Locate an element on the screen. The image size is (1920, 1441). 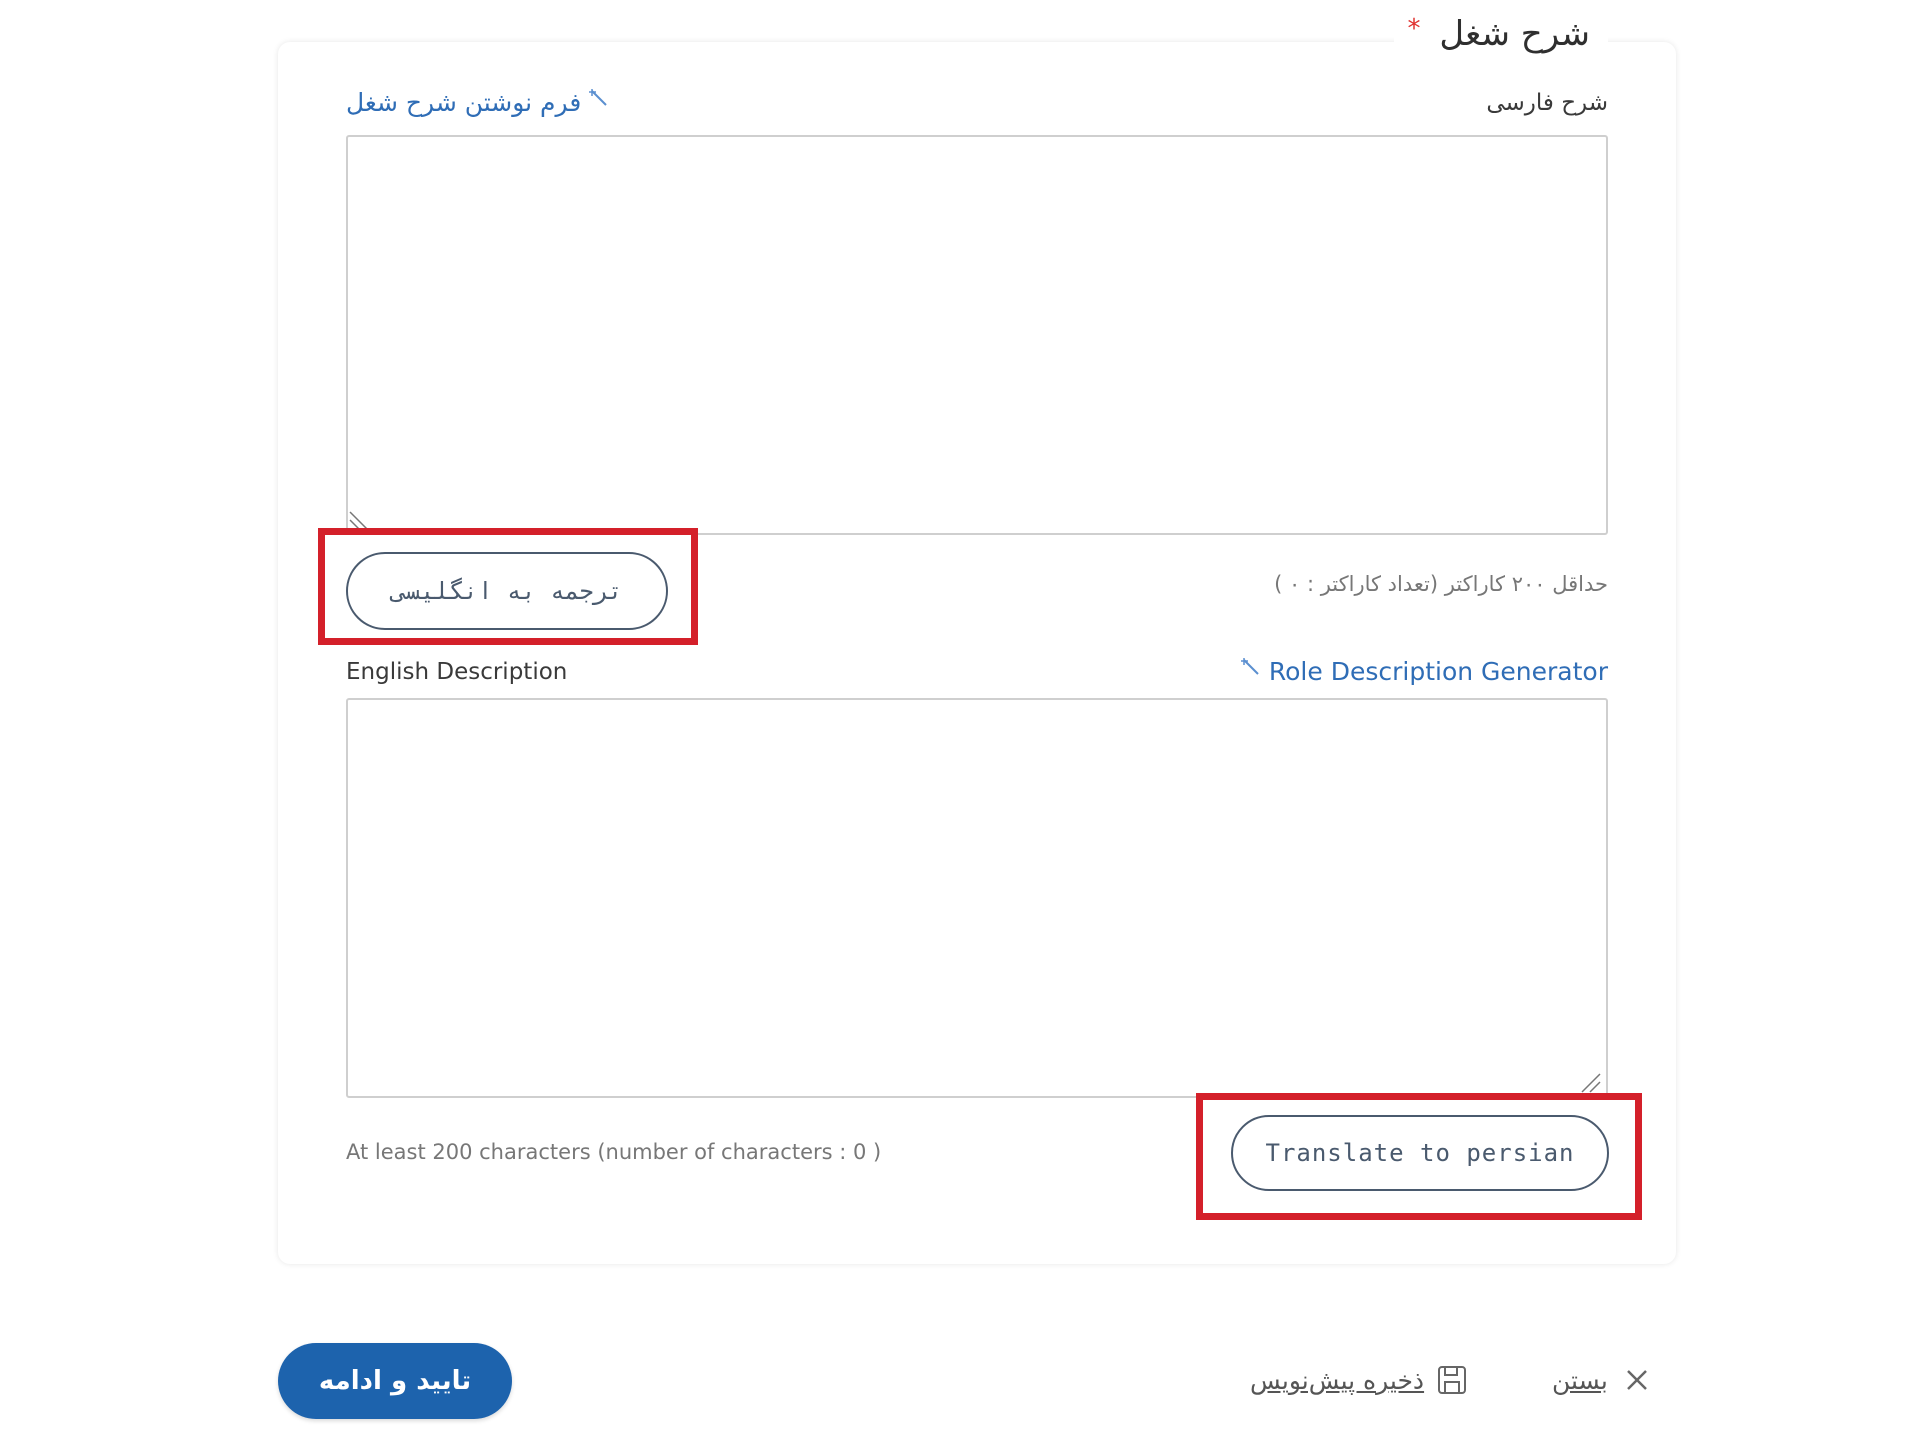
translate-to-english-button: ترجمه به انگلیسی is located at coordinates (507, 591).